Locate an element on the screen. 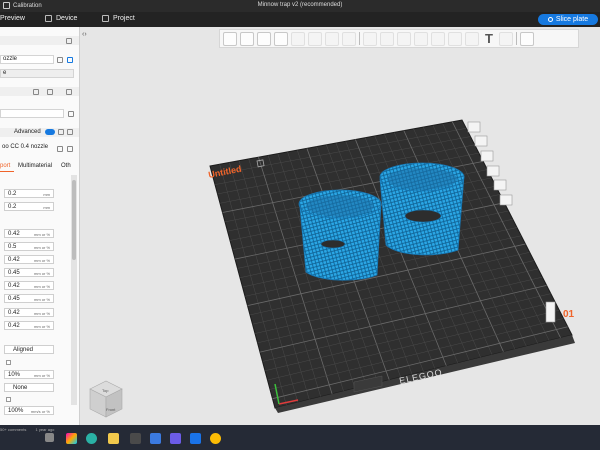 This screenshot has width=600, height=450. hundred-percent-value: 100% is located at coordinates (16, 411).